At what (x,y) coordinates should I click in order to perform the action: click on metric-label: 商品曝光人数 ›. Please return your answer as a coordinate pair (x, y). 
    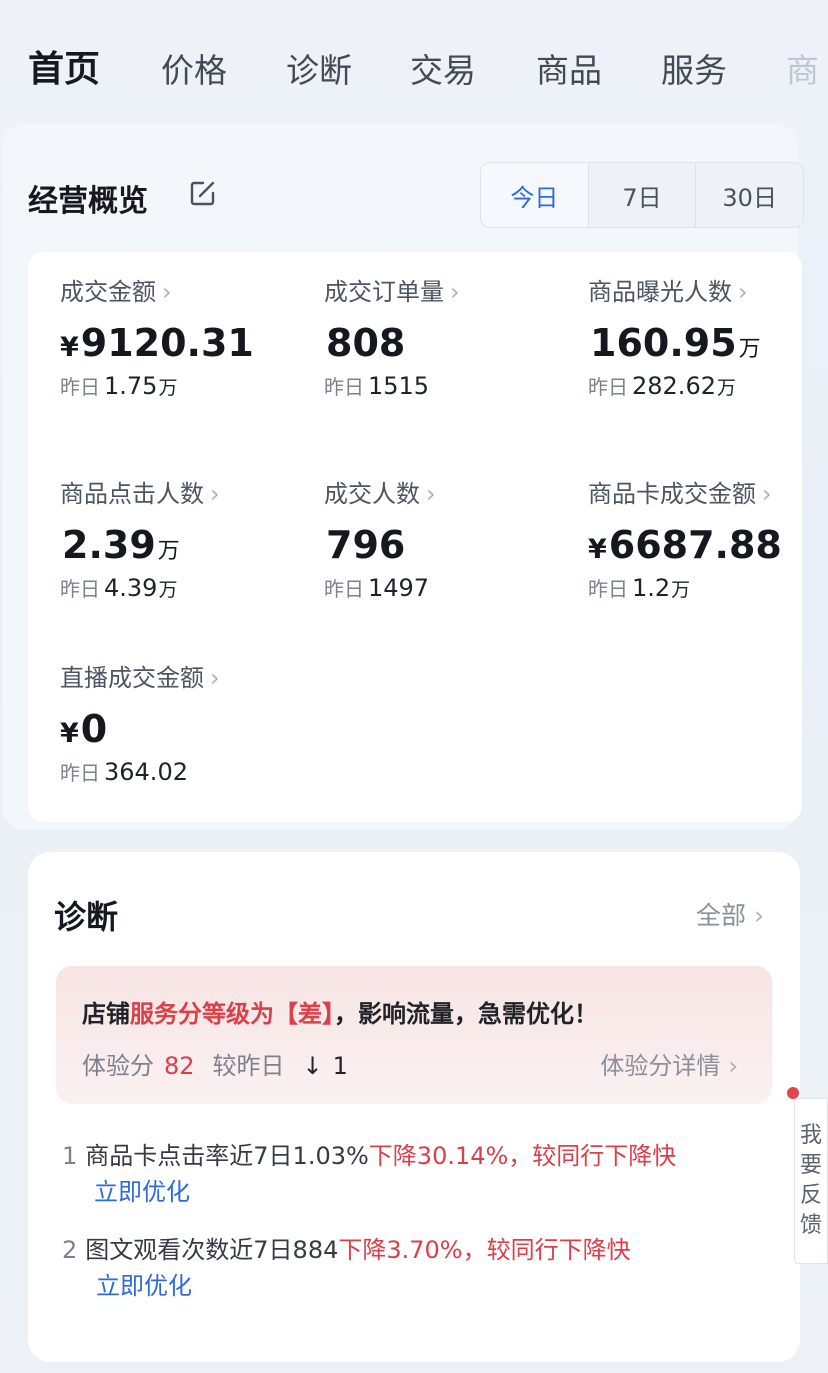
    Looking at the image, I should click on (668, 292).